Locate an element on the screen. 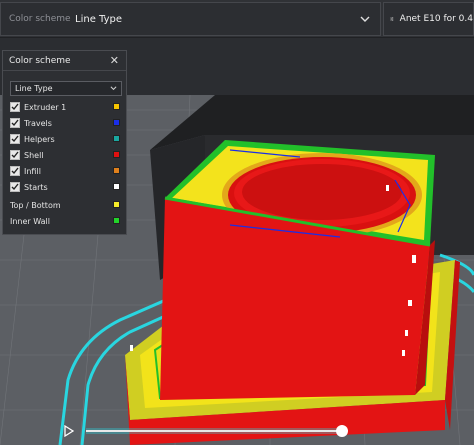 The height and width of the screenshot is (445, 474). shell-checkbox is located at coordinates (15, 155).